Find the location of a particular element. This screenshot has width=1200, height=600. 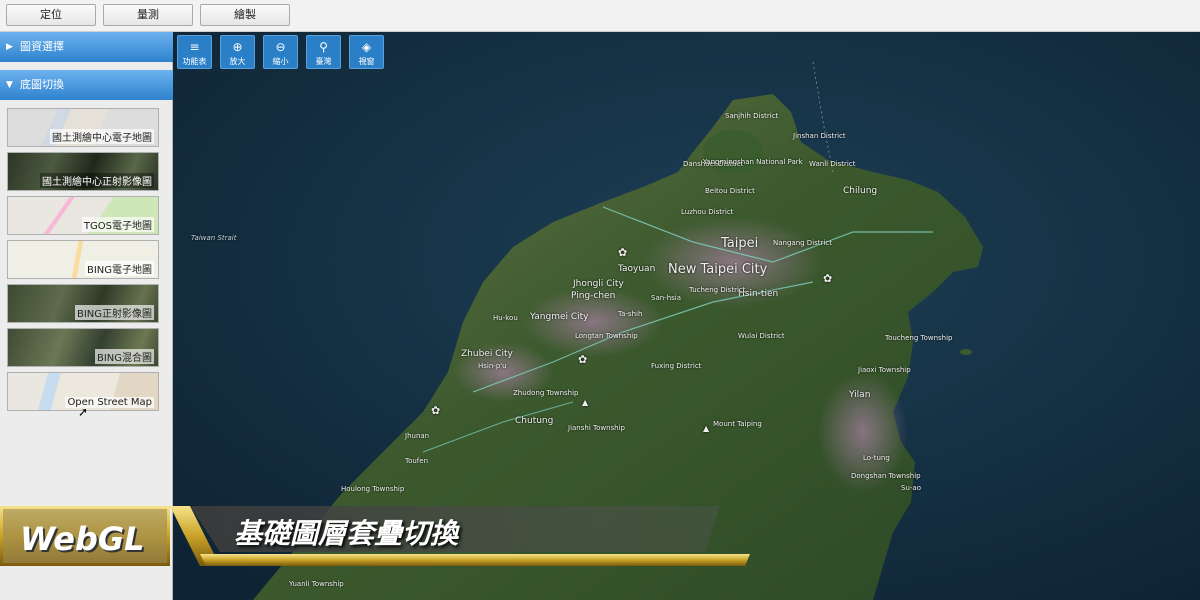

zoom-in-button: ⊕ 放大 is located at coordinates (237, 52).